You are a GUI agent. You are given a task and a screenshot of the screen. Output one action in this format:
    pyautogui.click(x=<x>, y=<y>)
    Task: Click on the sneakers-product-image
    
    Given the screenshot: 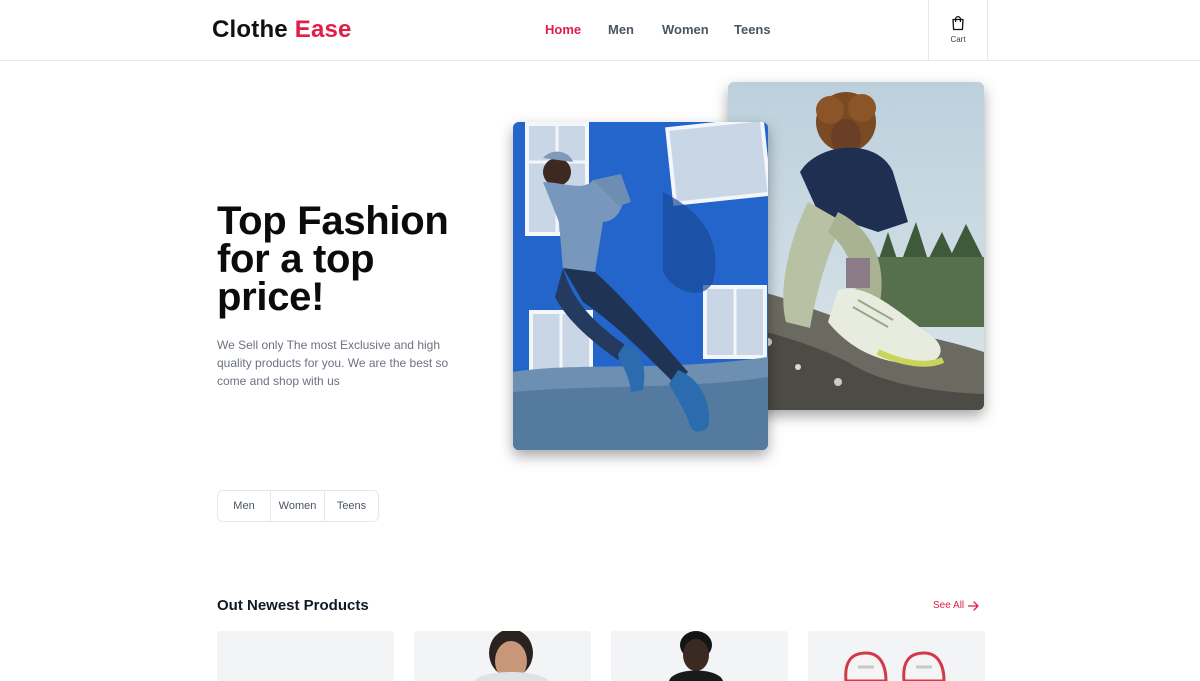 What is the action you would take?
    pyautogui.click(x=895, y=666)
    